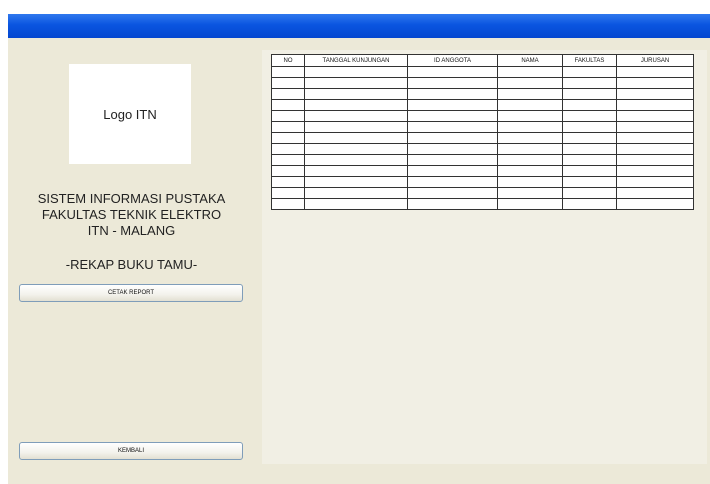 Image resolution: width=710 pixels, height=484 pixels. I want to click on column-header-no: NO, so click(288, 60).